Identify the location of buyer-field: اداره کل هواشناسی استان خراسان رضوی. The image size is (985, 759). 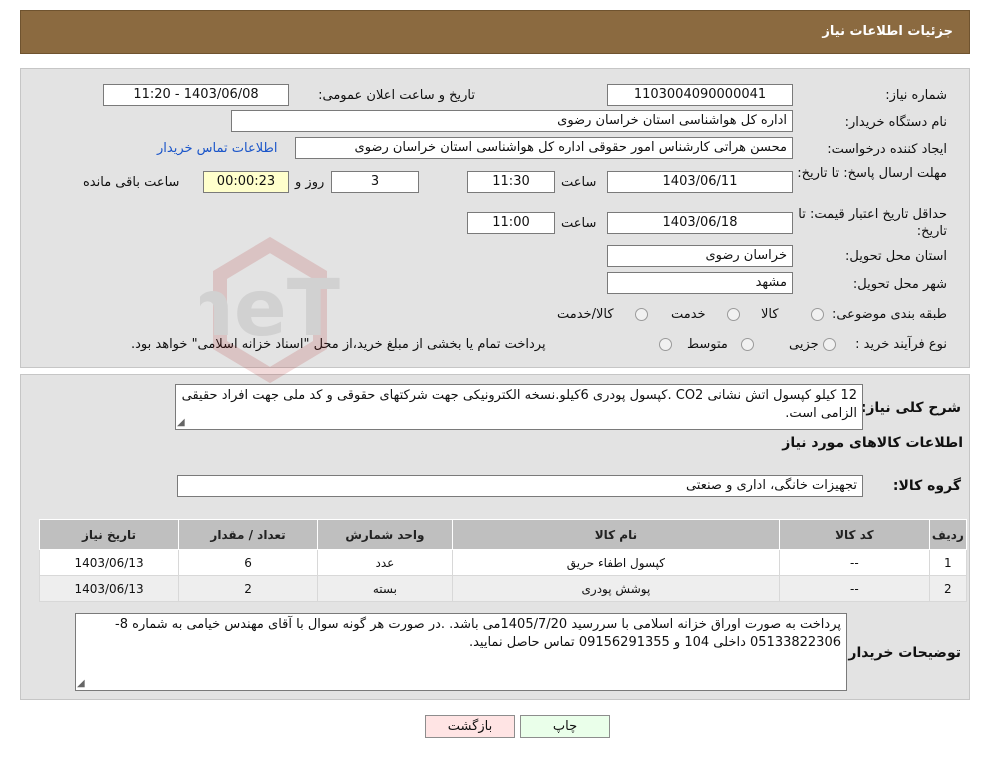
(512, 121).